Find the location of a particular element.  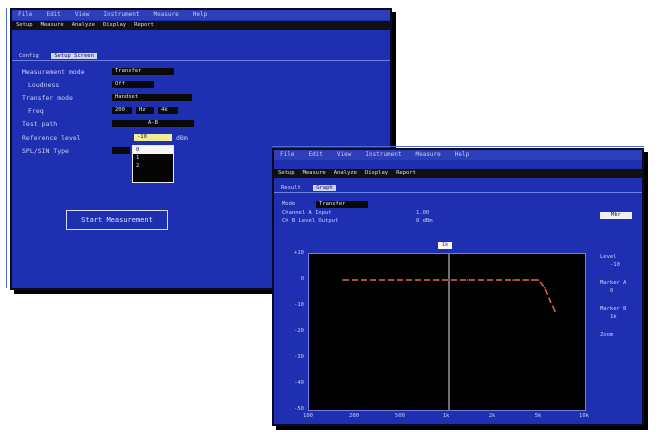

spl-sin-type-field is located at coordinates (121, 150).